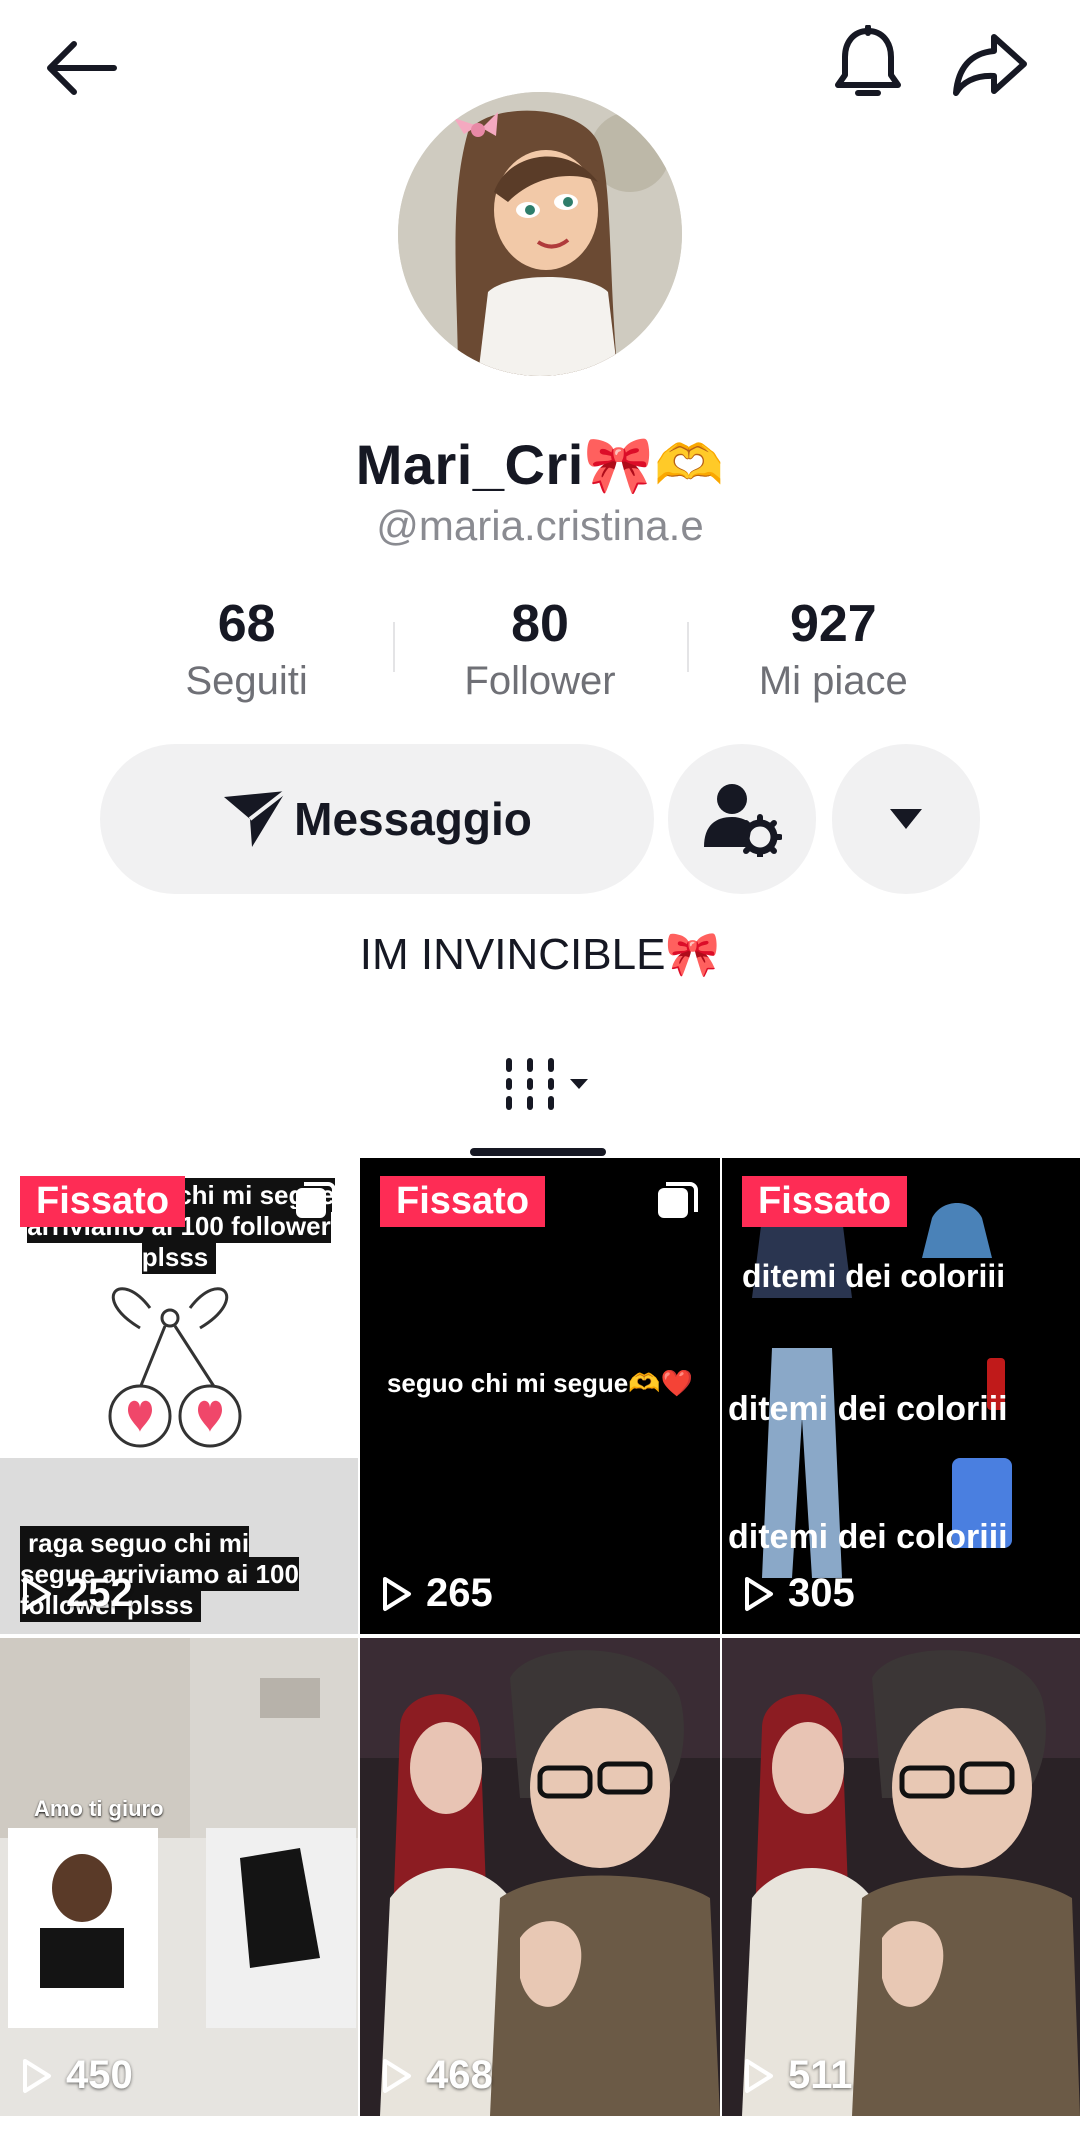 Image resolution: width=1080 pixels, height=2132 pixels. I want to click on stat-followers-value: 80, so click(540, 624).